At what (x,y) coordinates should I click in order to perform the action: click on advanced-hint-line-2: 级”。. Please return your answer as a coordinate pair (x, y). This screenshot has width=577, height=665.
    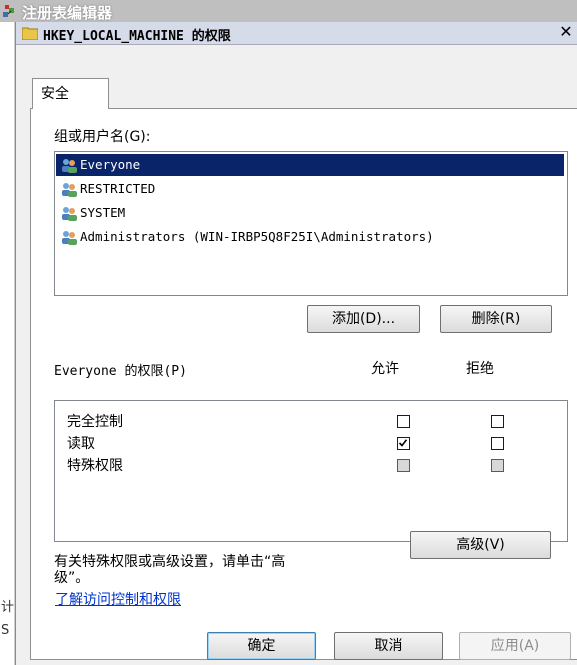
    Looking at the image, I should click on (72, 578).